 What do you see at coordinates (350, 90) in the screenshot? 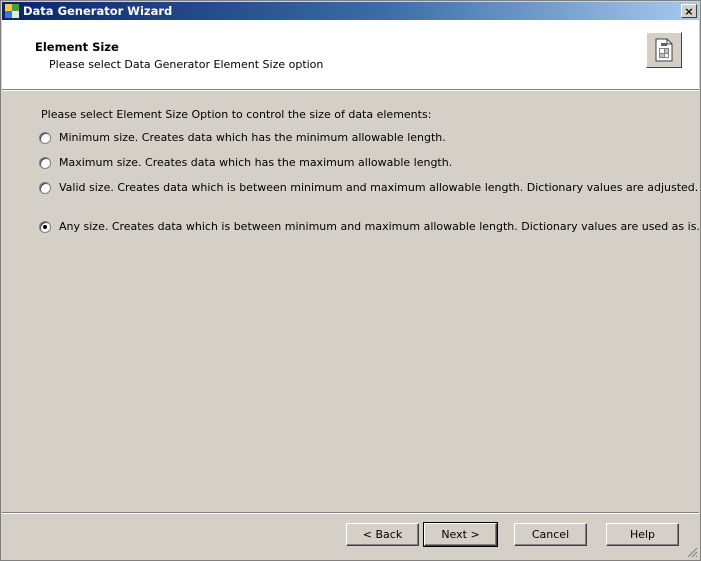
I see `header-divider` at bounding box center [350, 90].